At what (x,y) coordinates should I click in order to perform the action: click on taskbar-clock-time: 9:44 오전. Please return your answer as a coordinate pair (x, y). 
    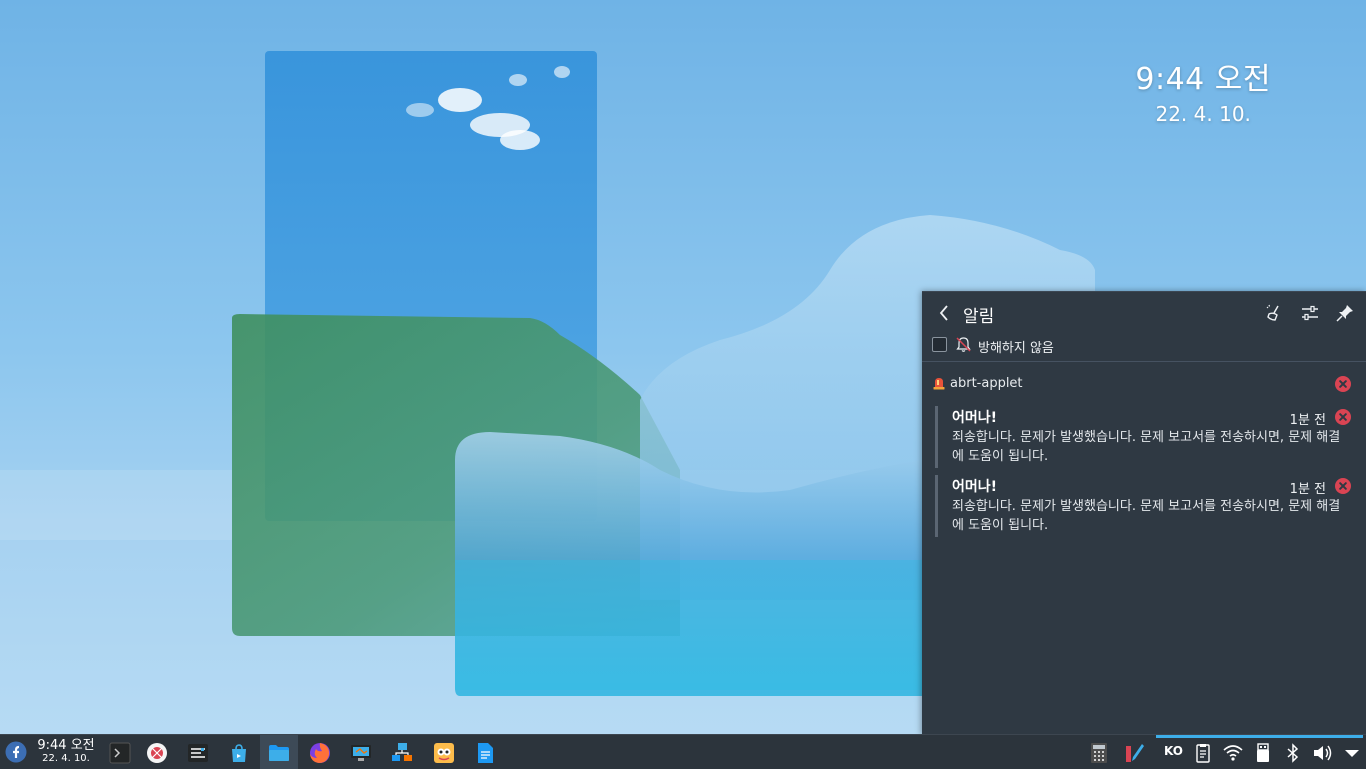
    Looking at the image, I should click on (66, 745).